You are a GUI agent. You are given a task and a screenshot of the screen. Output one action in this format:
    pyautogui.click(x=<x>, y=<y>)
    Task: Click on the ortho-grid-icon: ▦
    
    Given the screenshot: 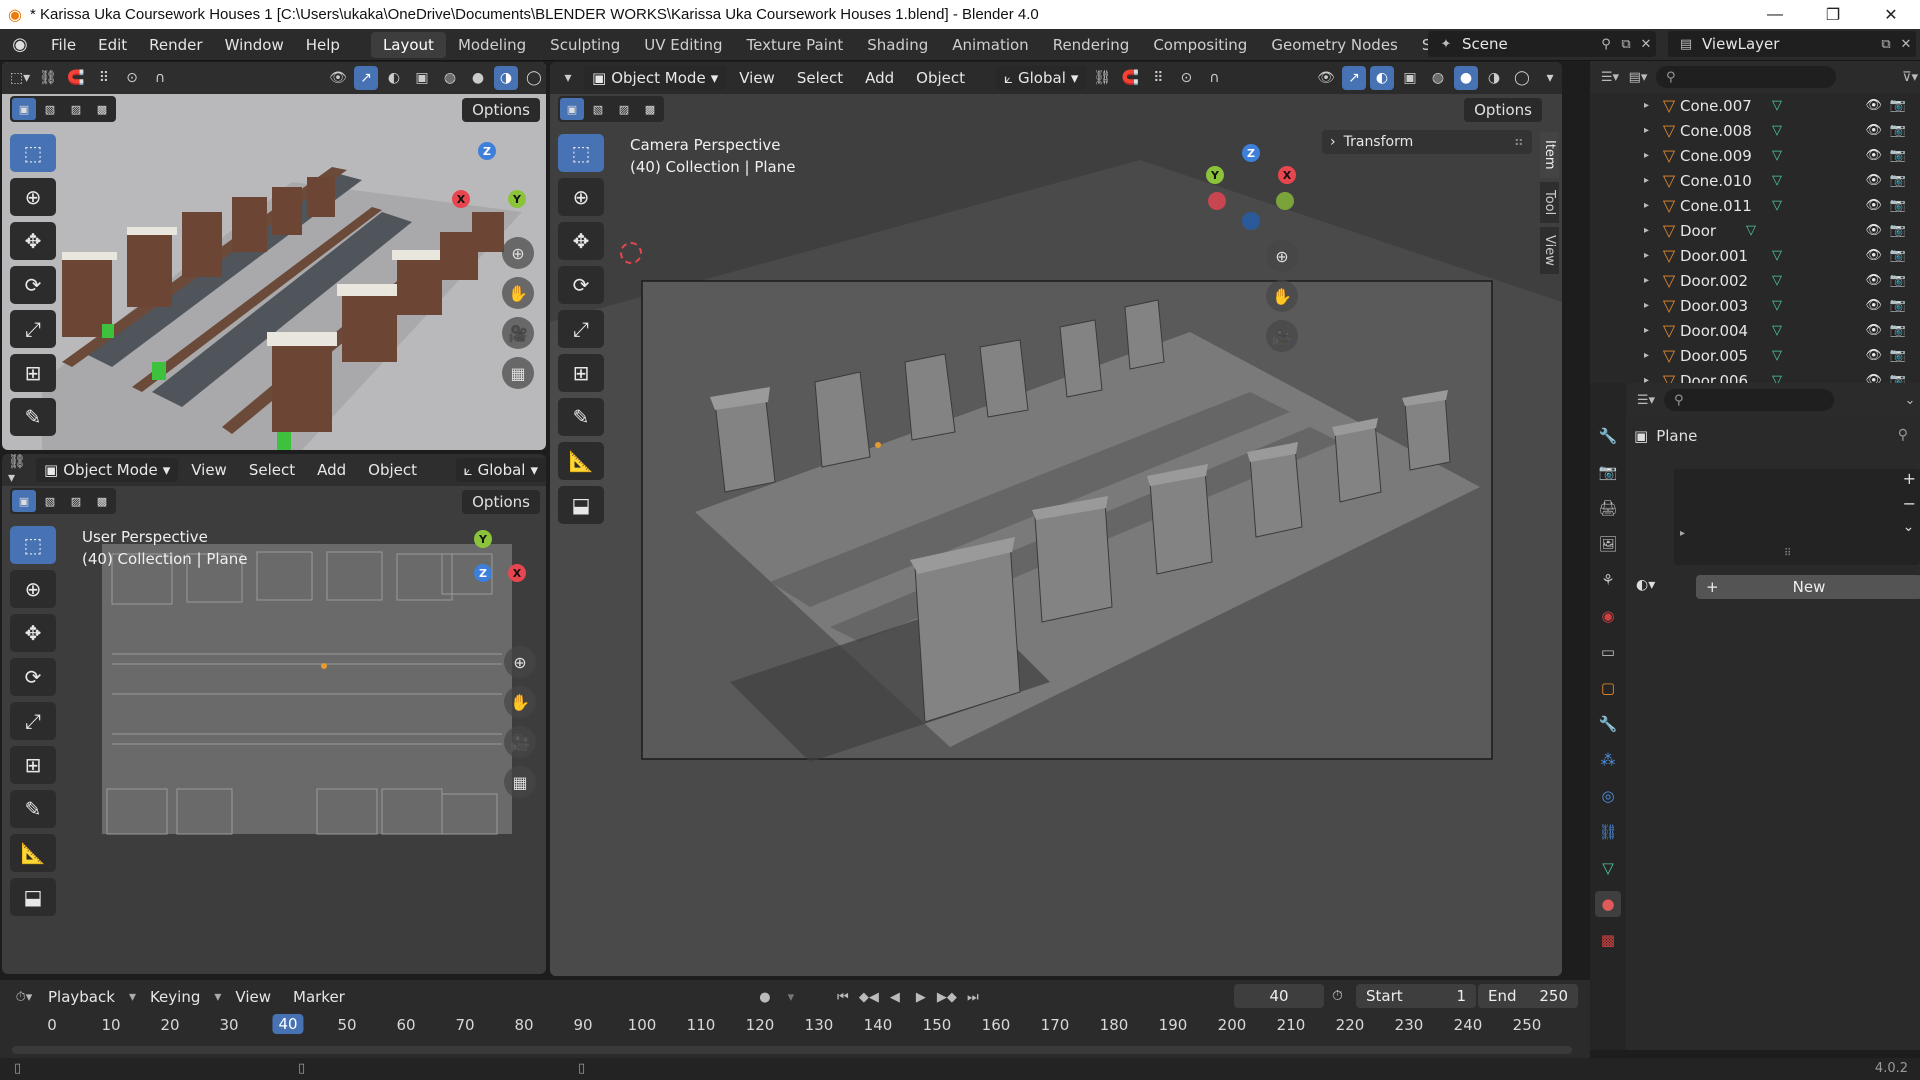 What is the action you would take?
    pyautogui.click(x=518, y=373)
    